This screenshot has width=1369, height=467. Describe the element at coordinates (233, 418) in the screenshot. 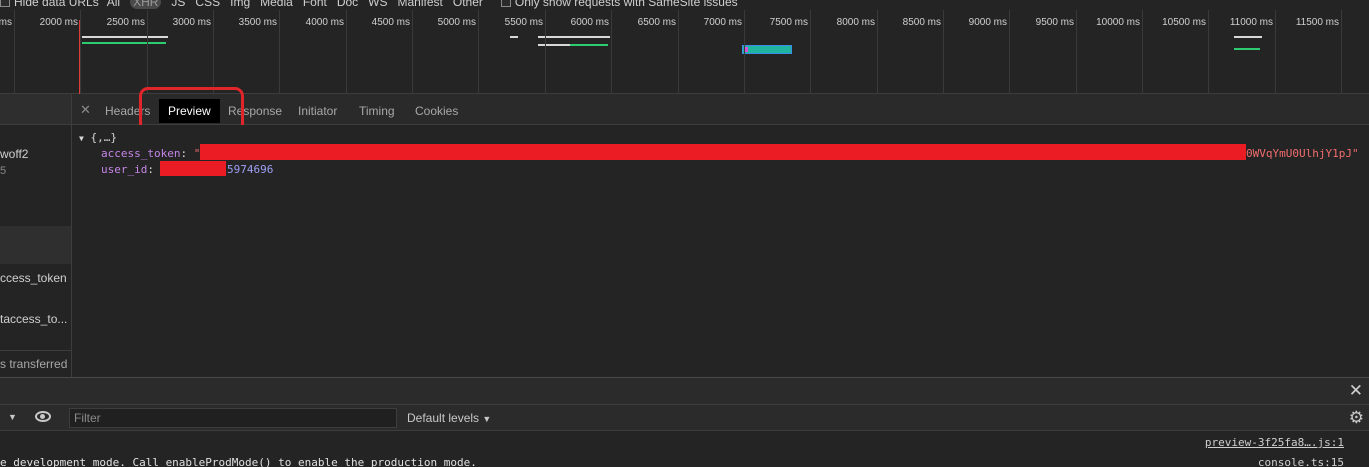

I see `console-filter-input` at that location.